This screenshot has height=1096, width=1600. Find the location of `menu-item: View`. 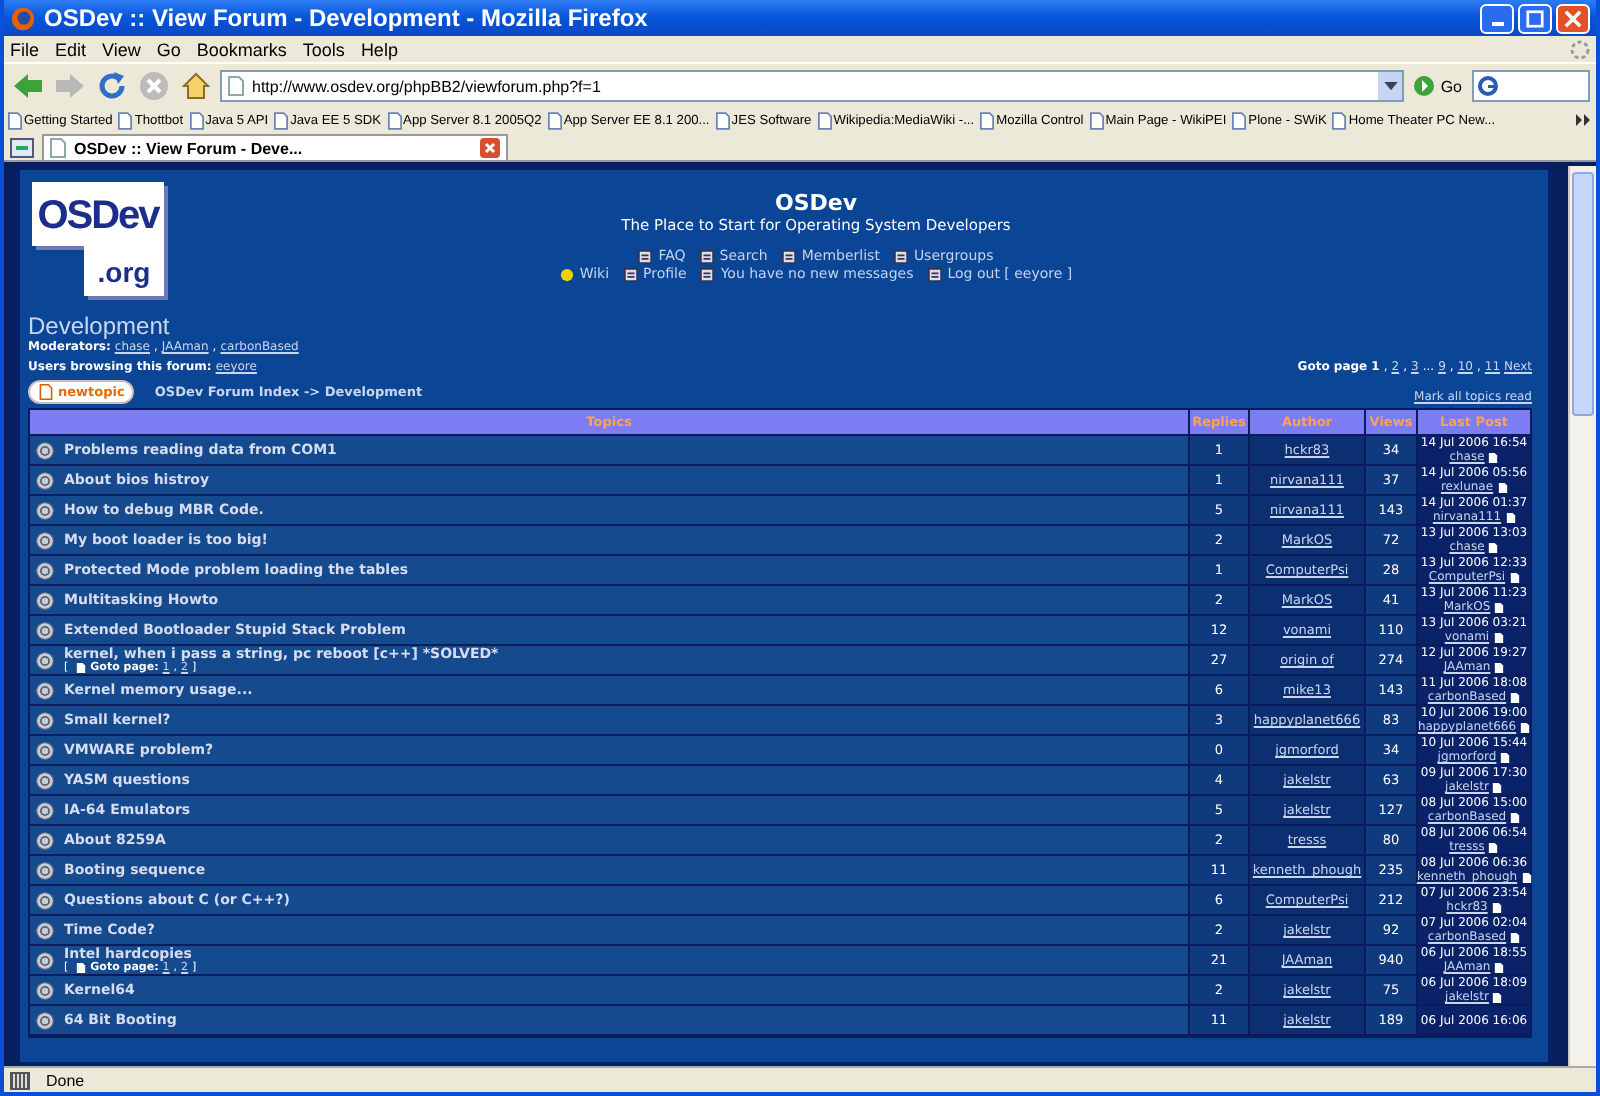

menu-item: View is located at coordinates (121, 49).